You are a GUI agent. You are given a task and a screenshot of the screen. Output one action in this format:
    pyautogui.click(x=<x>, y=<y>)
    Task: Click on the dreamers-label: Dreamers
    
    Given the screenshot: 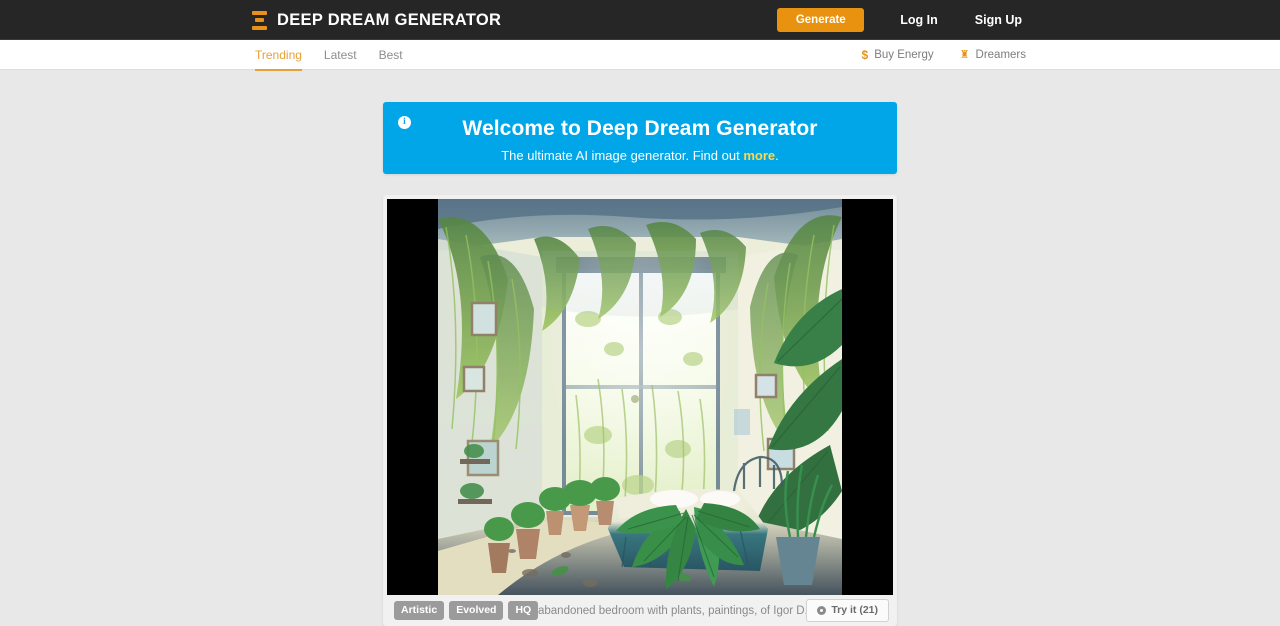 What is the action you would take?
    pyautogui.click(x=1000, y=55)
    